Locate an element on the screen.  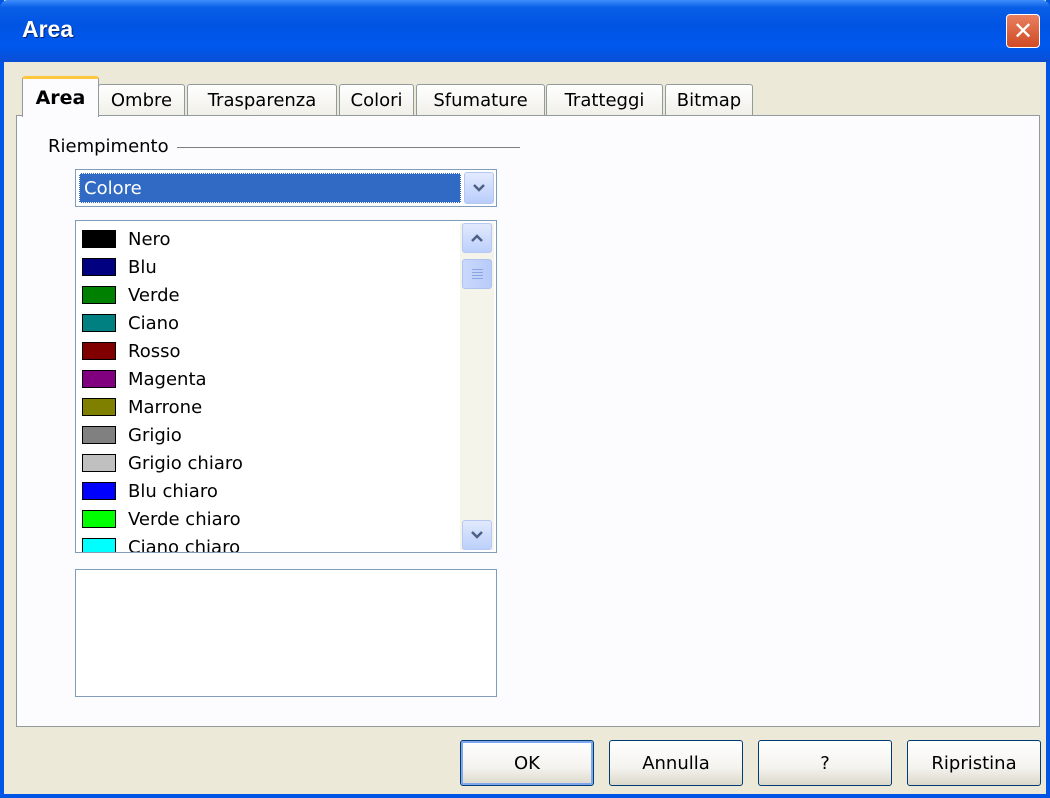
scroll-thumb is located at coordinates (477, 274).